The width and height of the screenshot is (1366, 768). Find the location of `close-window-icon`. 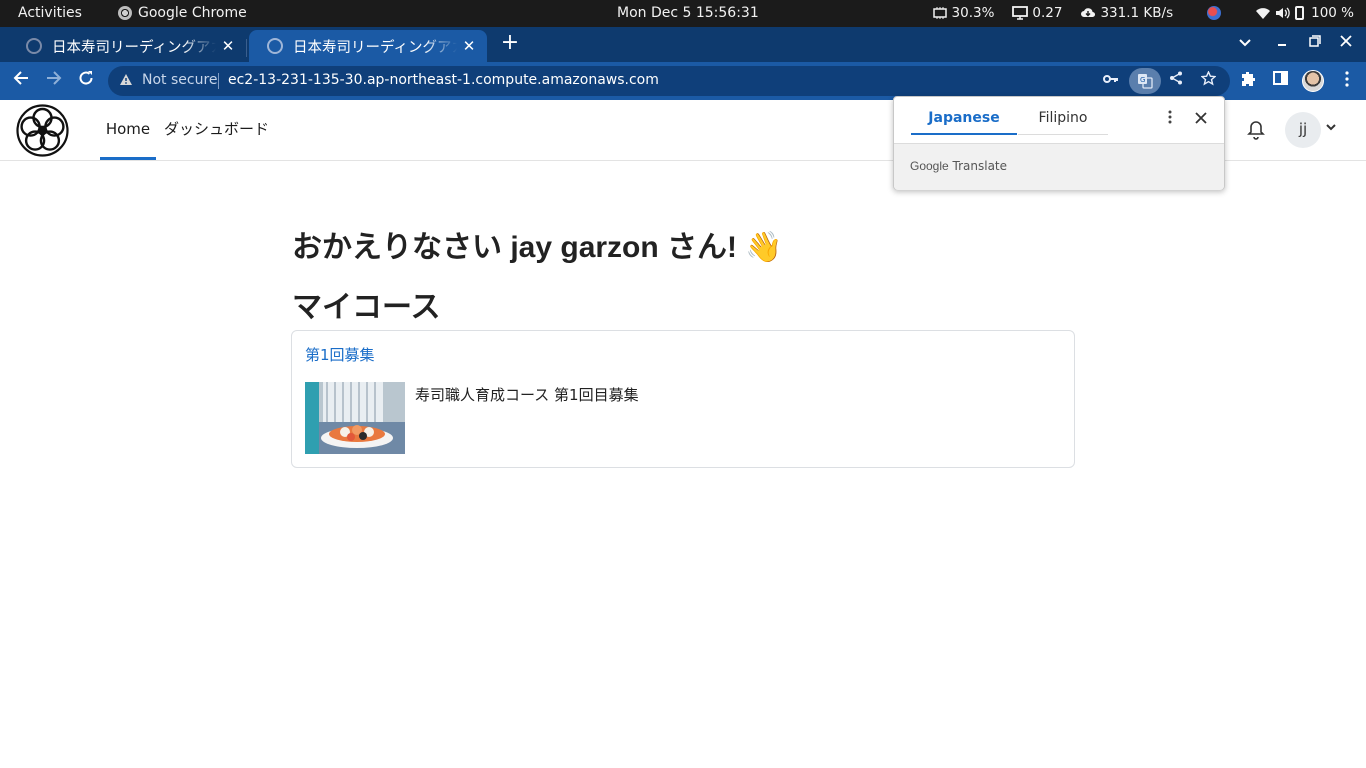

close-window-icon is located at coordinates (1346, 43).